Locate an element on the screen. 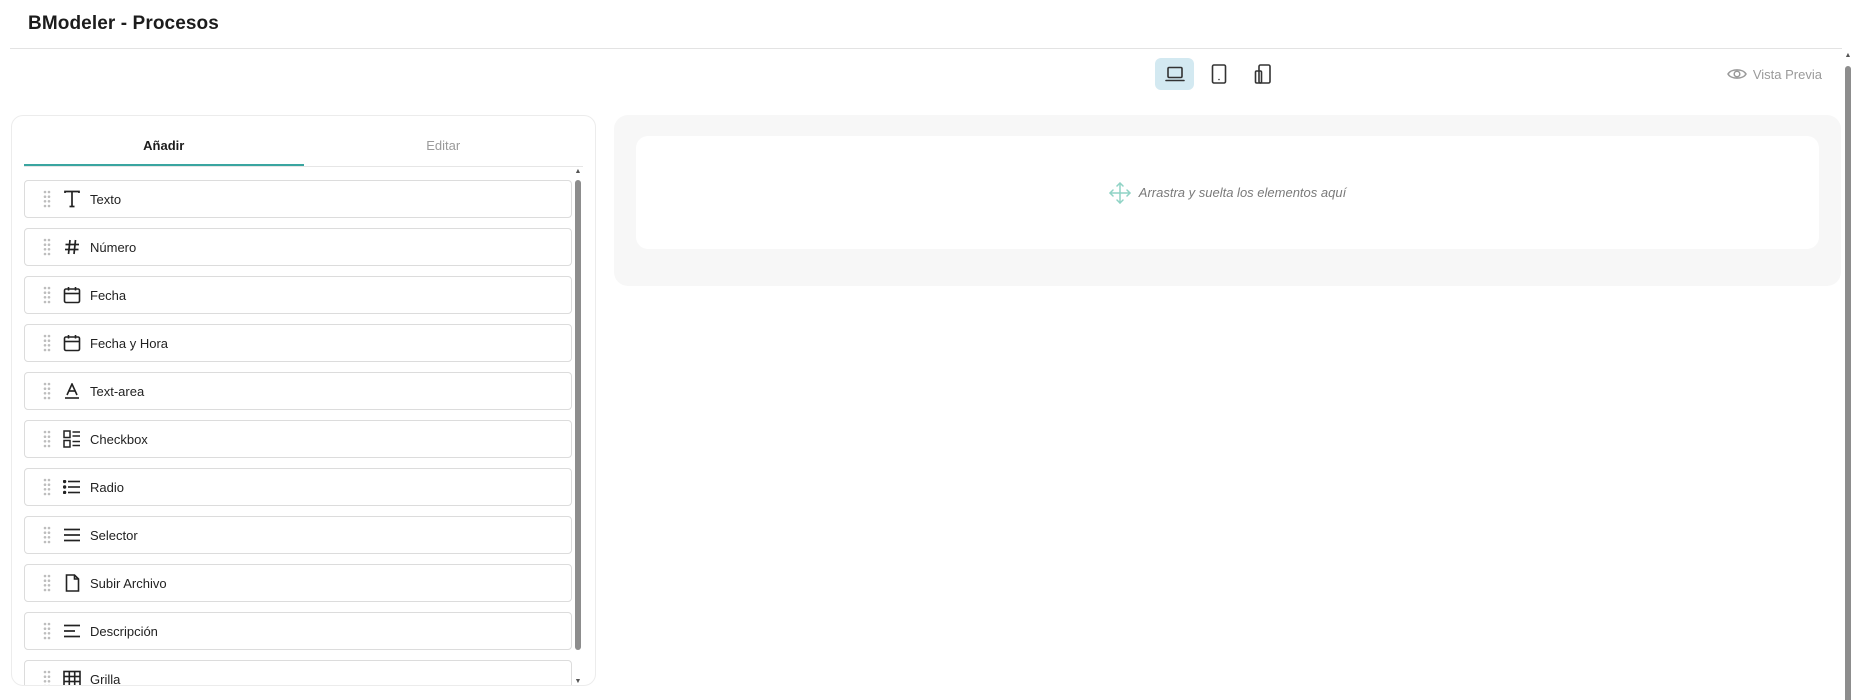 This screenshot has height=700, width=1852. panel-tabs: Añadir Editar is located at coordinates (303, 147).